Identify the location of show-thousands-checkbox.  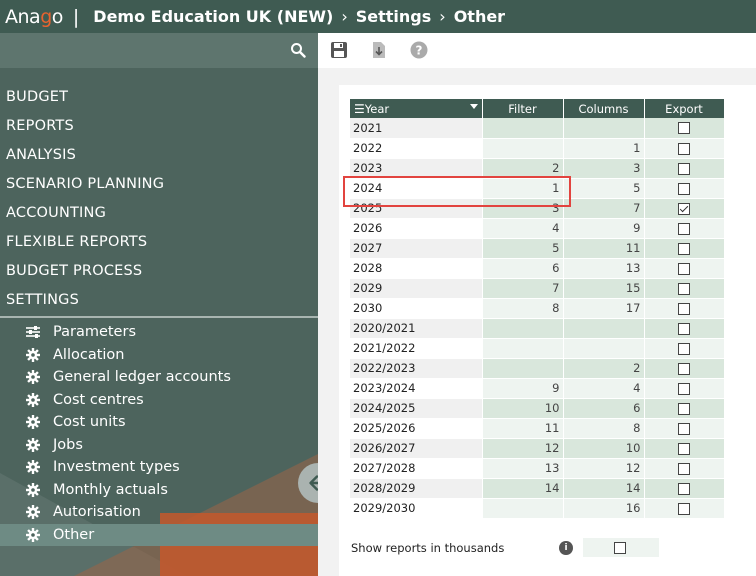
(619, 547).